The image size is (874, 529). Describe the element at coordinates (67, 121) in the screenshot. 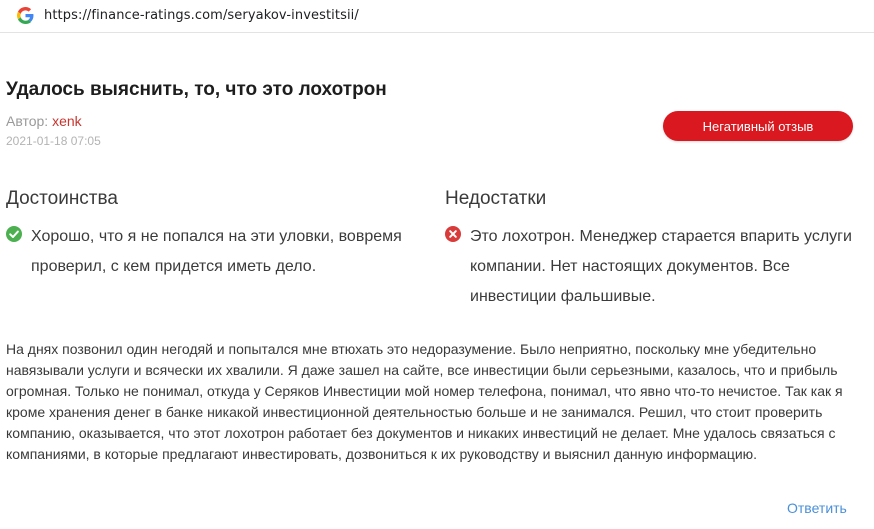

I see `author-name-link: xenk` at that location.